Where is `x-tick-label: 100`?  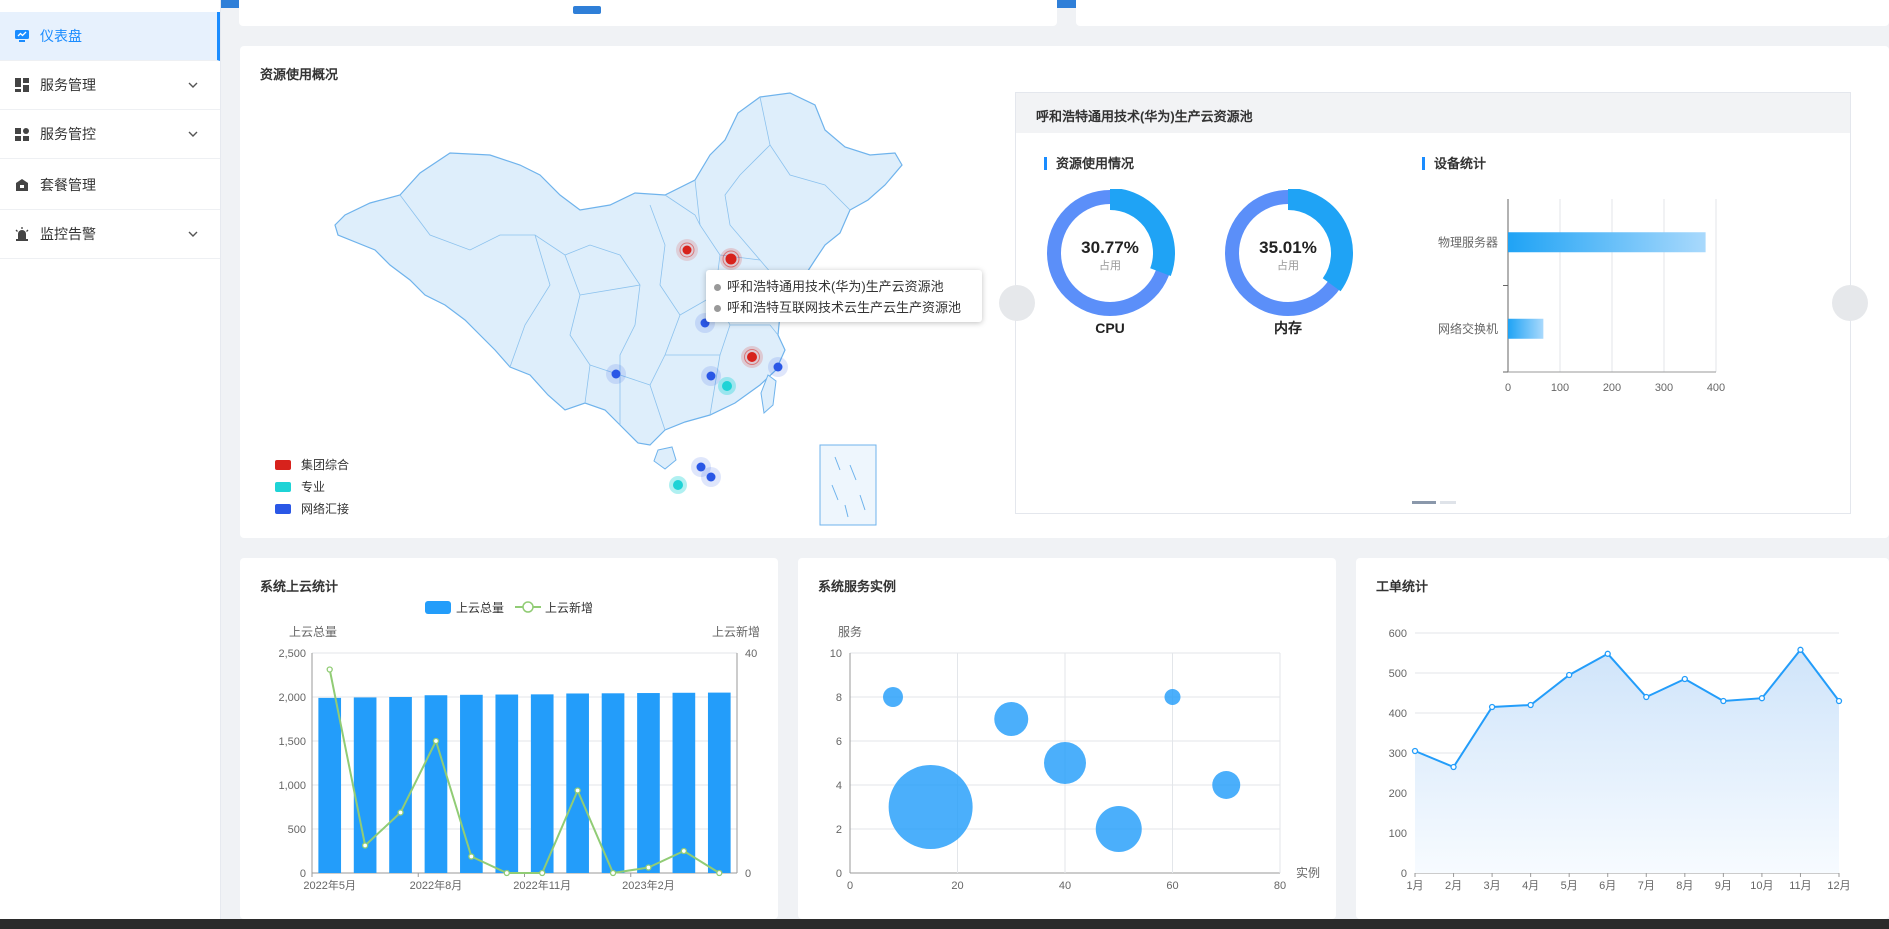 x-tick-label: 100 is located at coordinates (1560, 388).